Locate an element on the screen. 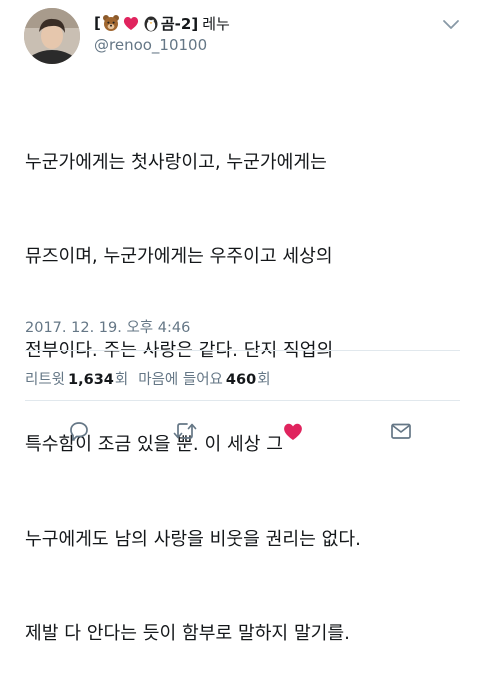  display-name-row: [ 곰-2] 레누 is located at coordinates (259, 23).